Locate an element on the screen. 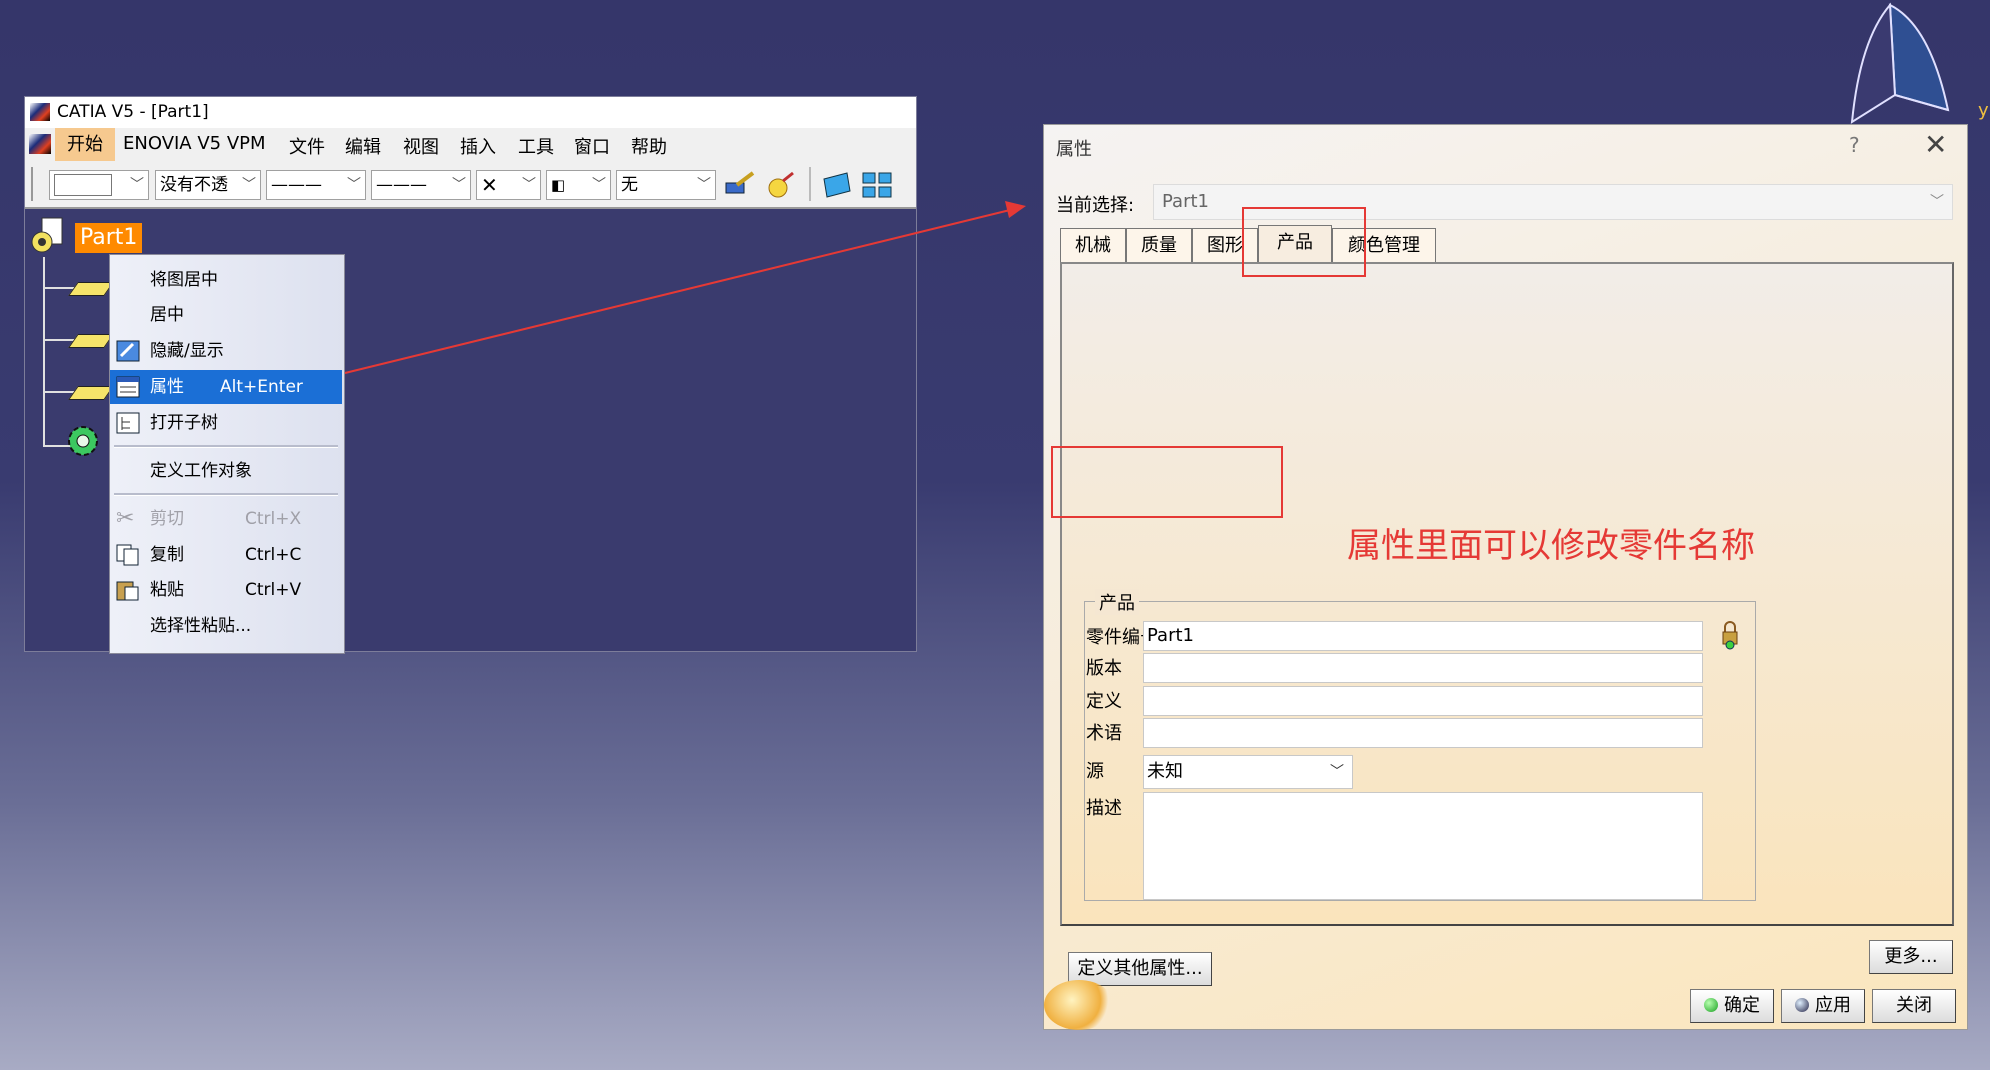  ok-dot-icon is located at coordinates (1711, 1005).